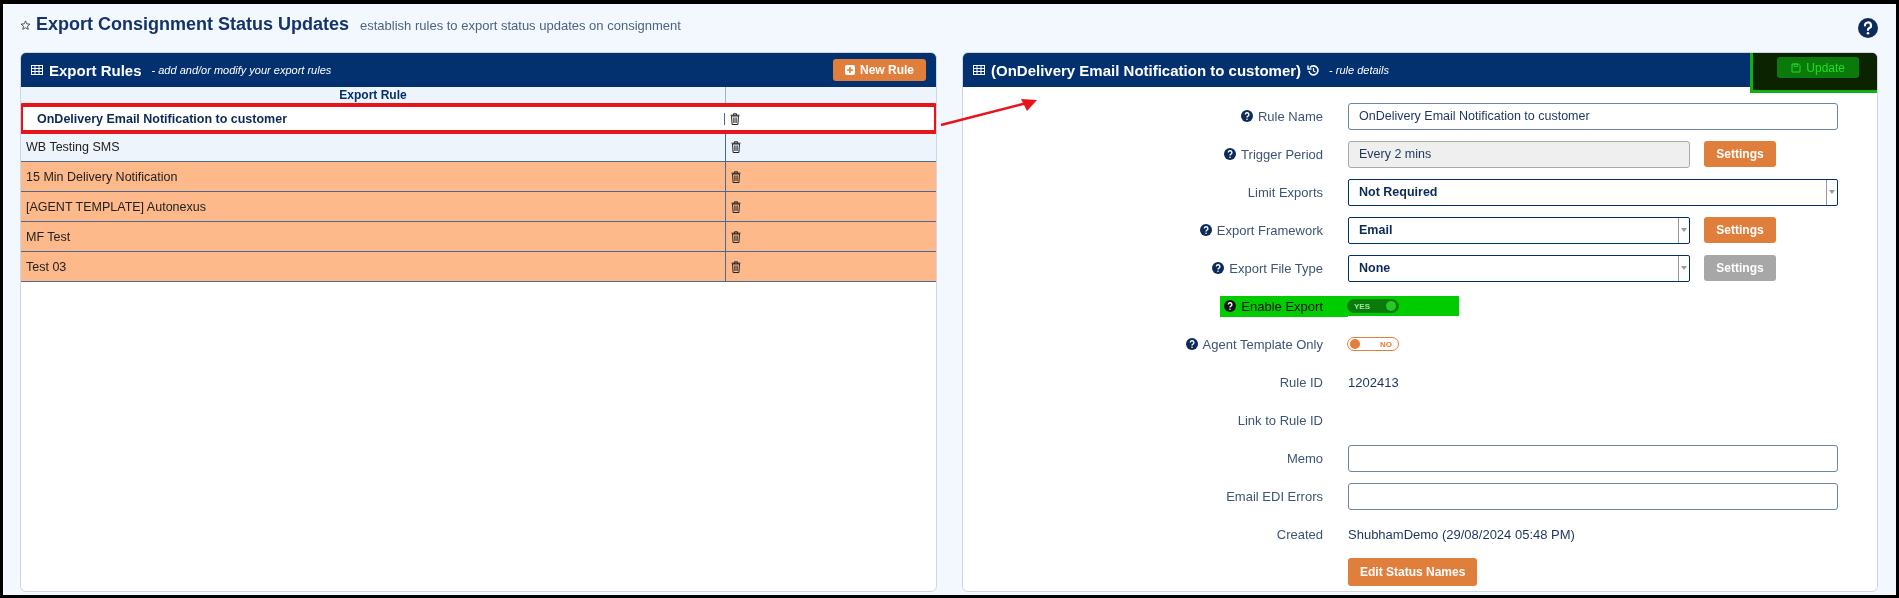 This screenshot has width=1899, height=598. Describe the element at coordinates (1292, 116) in the screenshot. I see `field-label: Rule Name` at that location.